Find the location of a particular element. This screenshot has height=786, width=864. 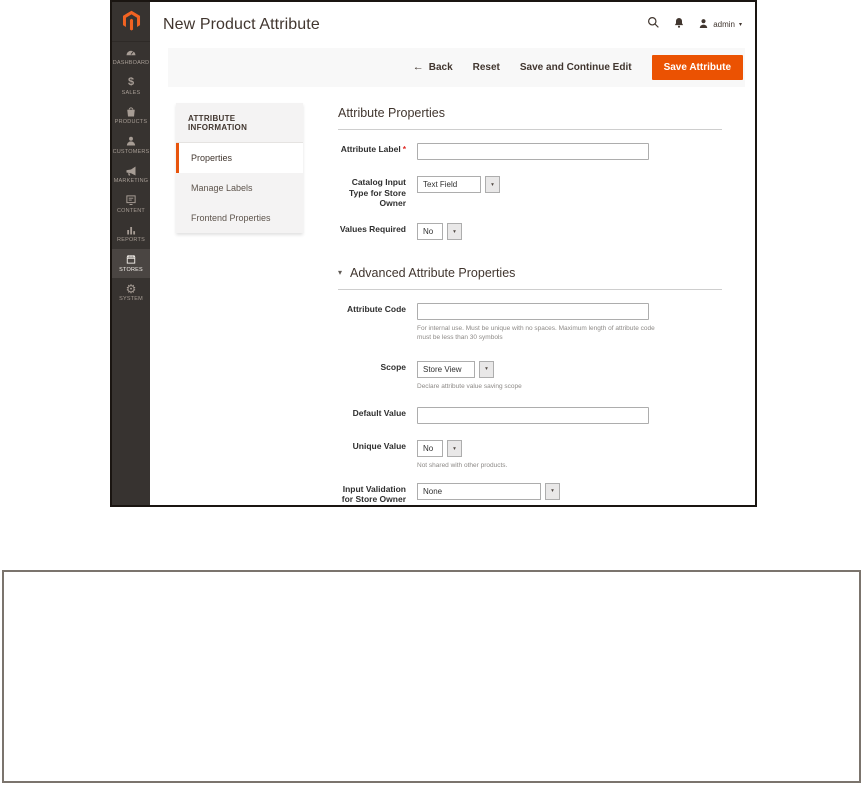

sidebar-item-reports: REPORTS is located at coordinates (131, 234).